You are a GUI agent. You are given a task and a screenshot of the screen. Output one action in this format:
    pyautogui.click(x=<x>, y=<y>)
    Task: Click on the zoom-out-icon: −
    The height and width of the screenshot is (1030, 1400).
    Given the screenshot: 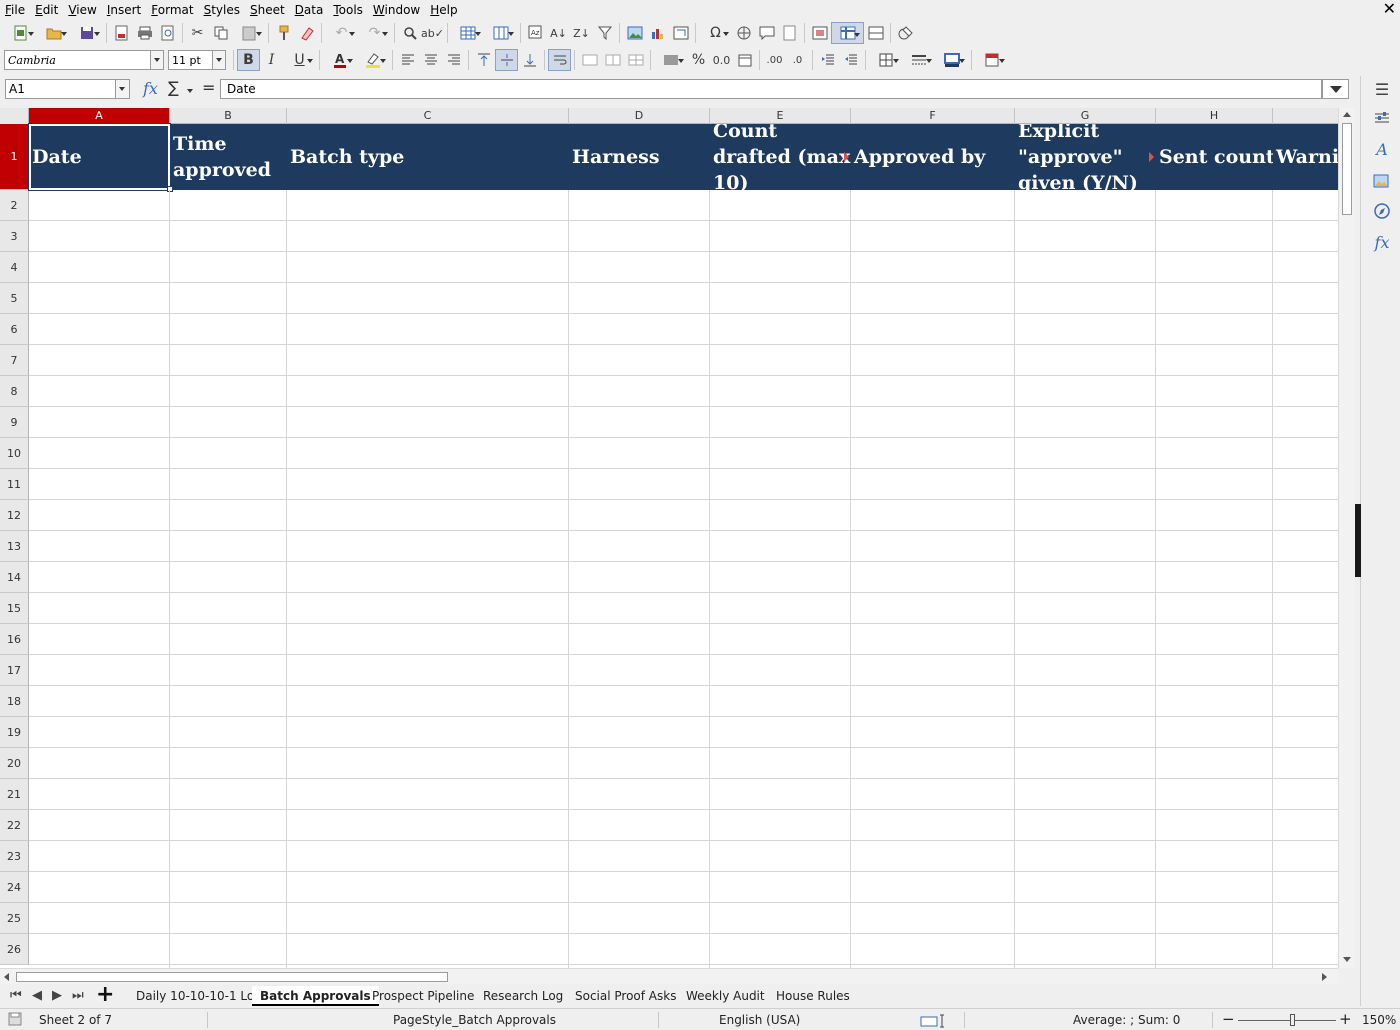 What is the action you would take?
    pyautogui.click(x=1228, y=1019)
    